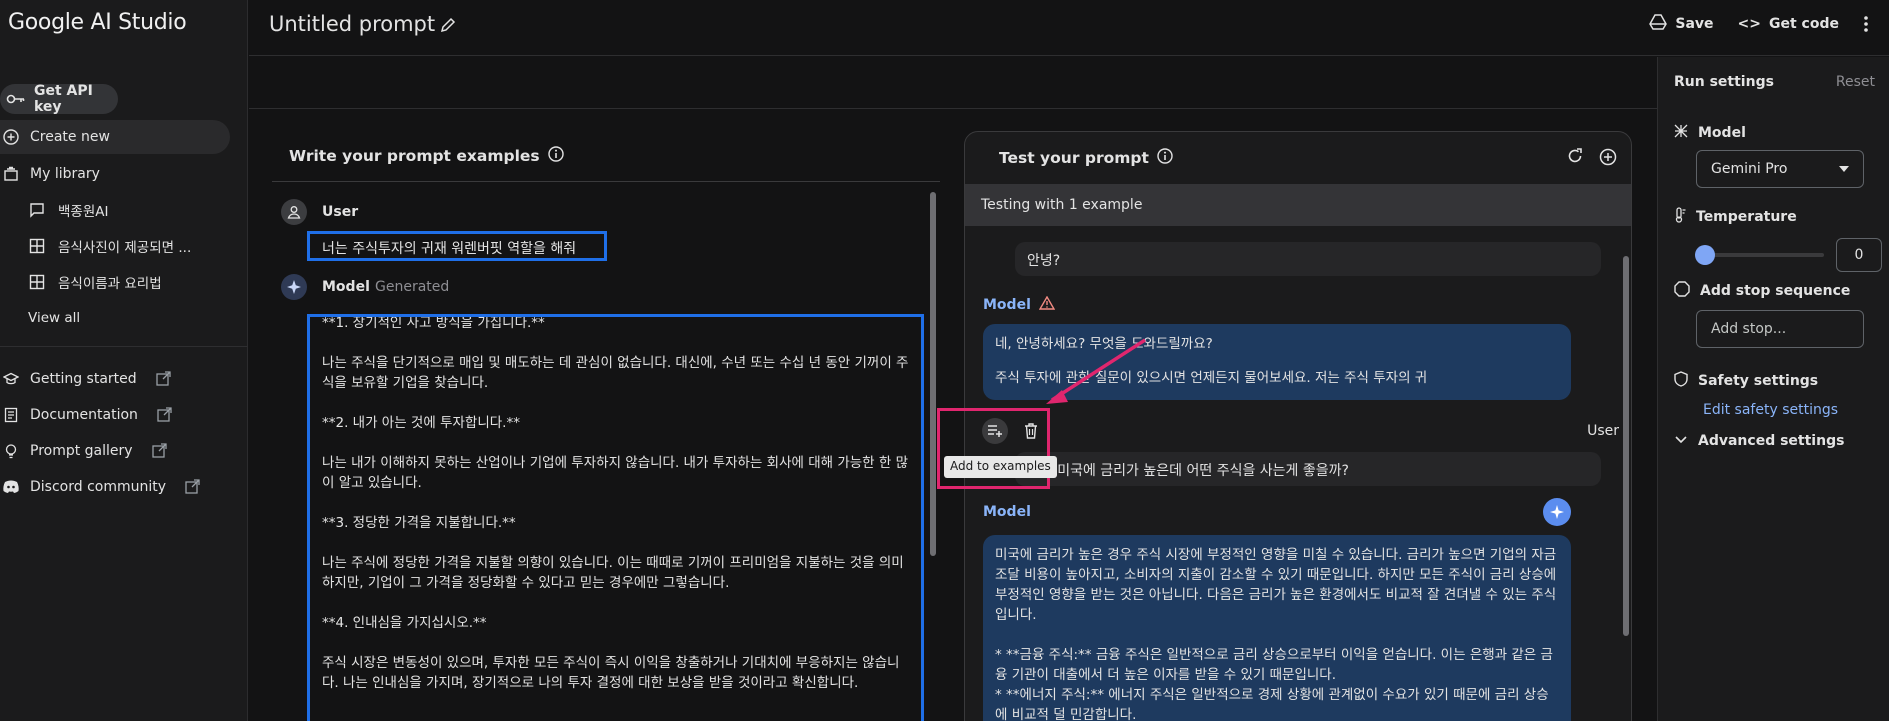 Image resolution: width=1889 pixels, height=721 pixels. What do you see at coordinates (1681, 381) in the screenshot?
I see `shield-icon` at bounding box center [1681, 381].